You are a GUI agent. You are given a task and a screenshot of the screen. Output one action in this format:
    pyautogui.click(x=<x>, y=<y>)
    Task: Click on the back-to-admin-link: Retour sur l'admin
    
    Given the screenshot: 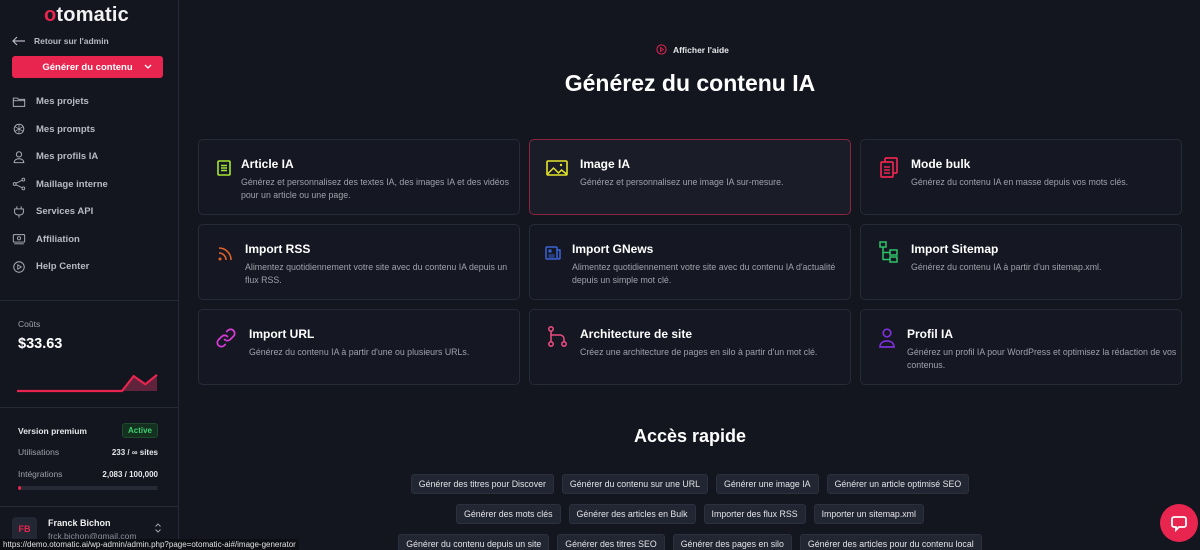 What is the action you would take?
    pyautogui.click(x=60, y=41)
    